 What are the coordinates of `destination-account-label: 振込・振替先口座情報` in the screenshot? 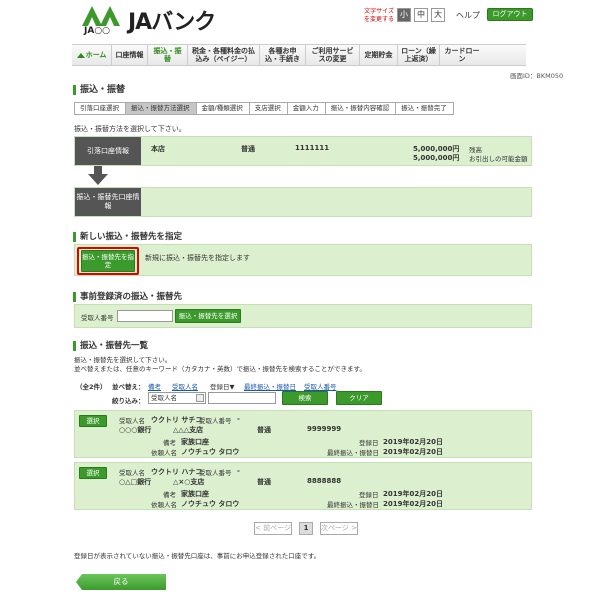 It's located at (108, 202).